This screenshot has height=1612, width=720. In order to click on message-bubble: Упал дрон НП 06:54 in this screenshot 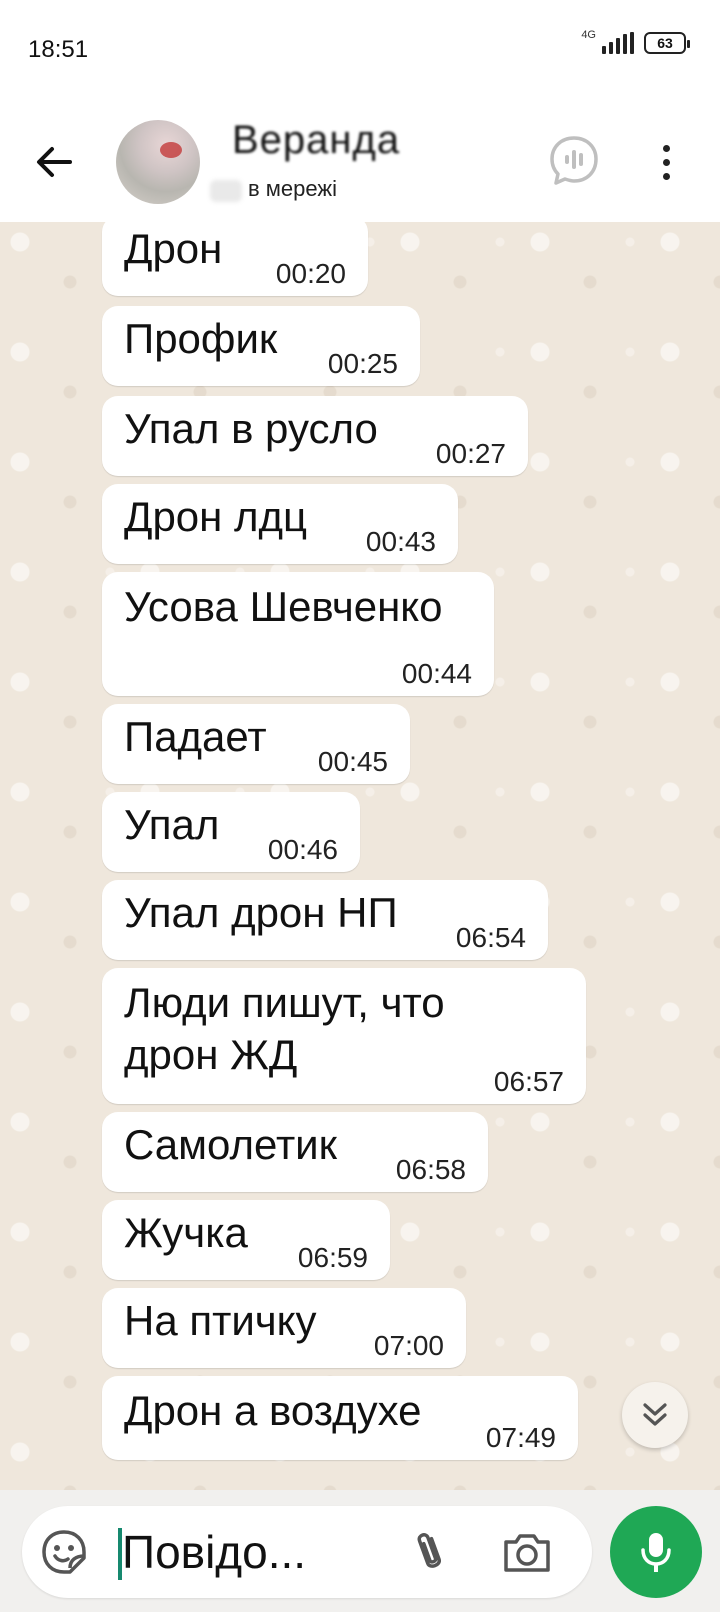, I will do `click(325, 920)`.